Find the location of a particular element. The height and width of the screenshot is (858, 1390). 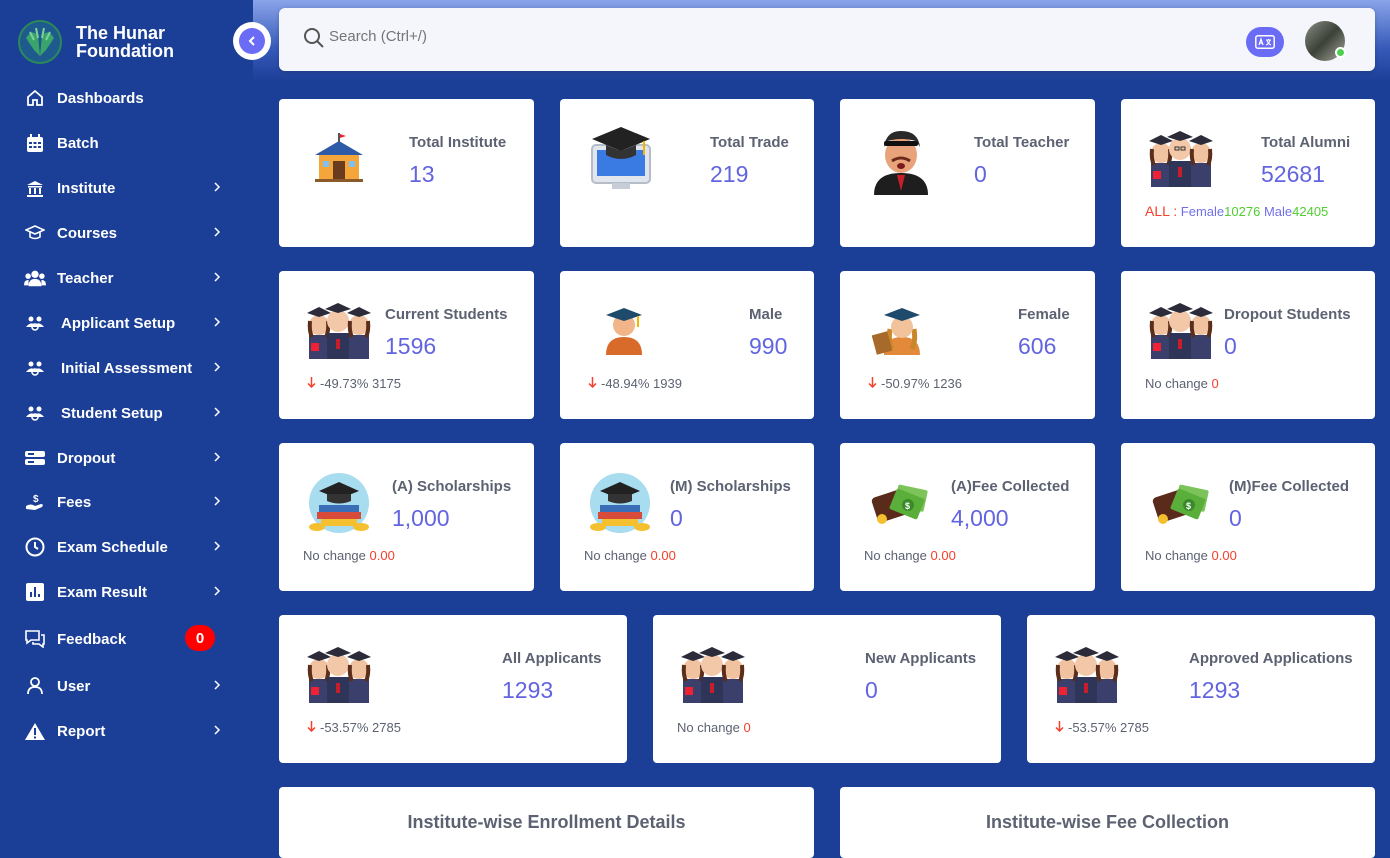

stat-title: Female is located at coordinates (1044, 314).